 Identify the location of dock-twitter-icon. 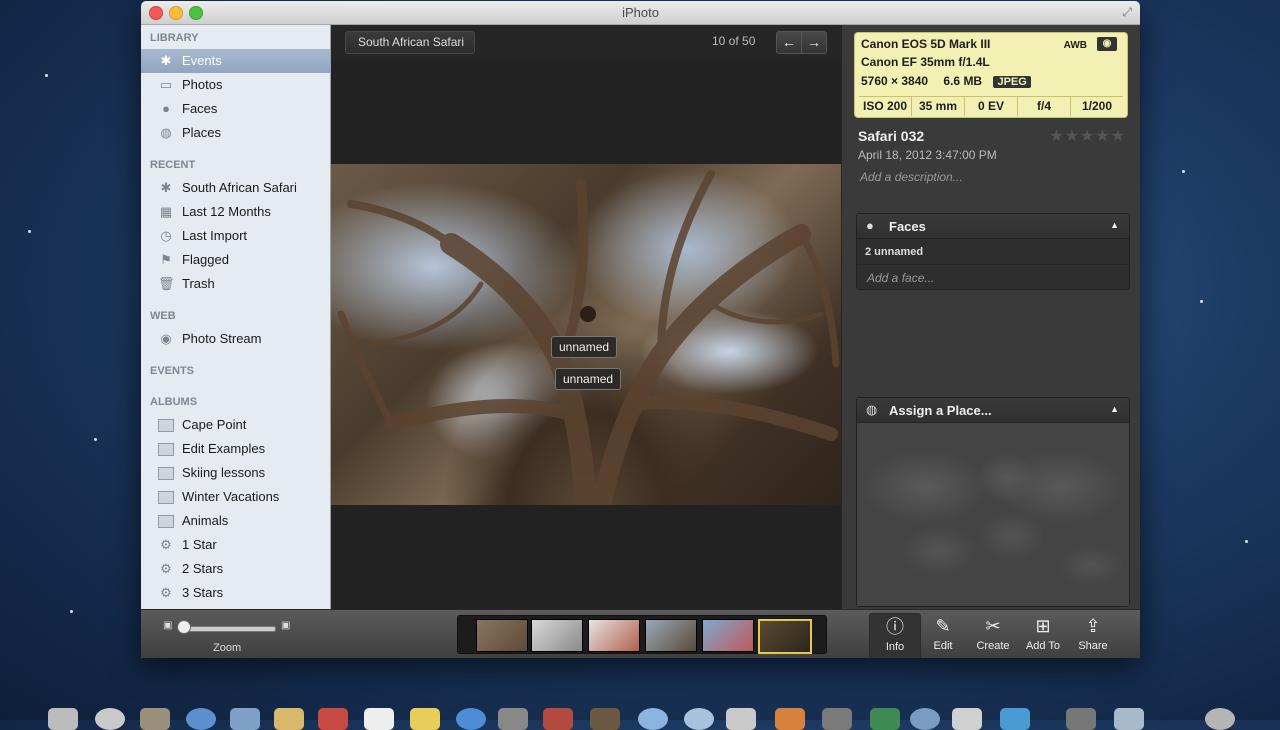
(1015, 719).